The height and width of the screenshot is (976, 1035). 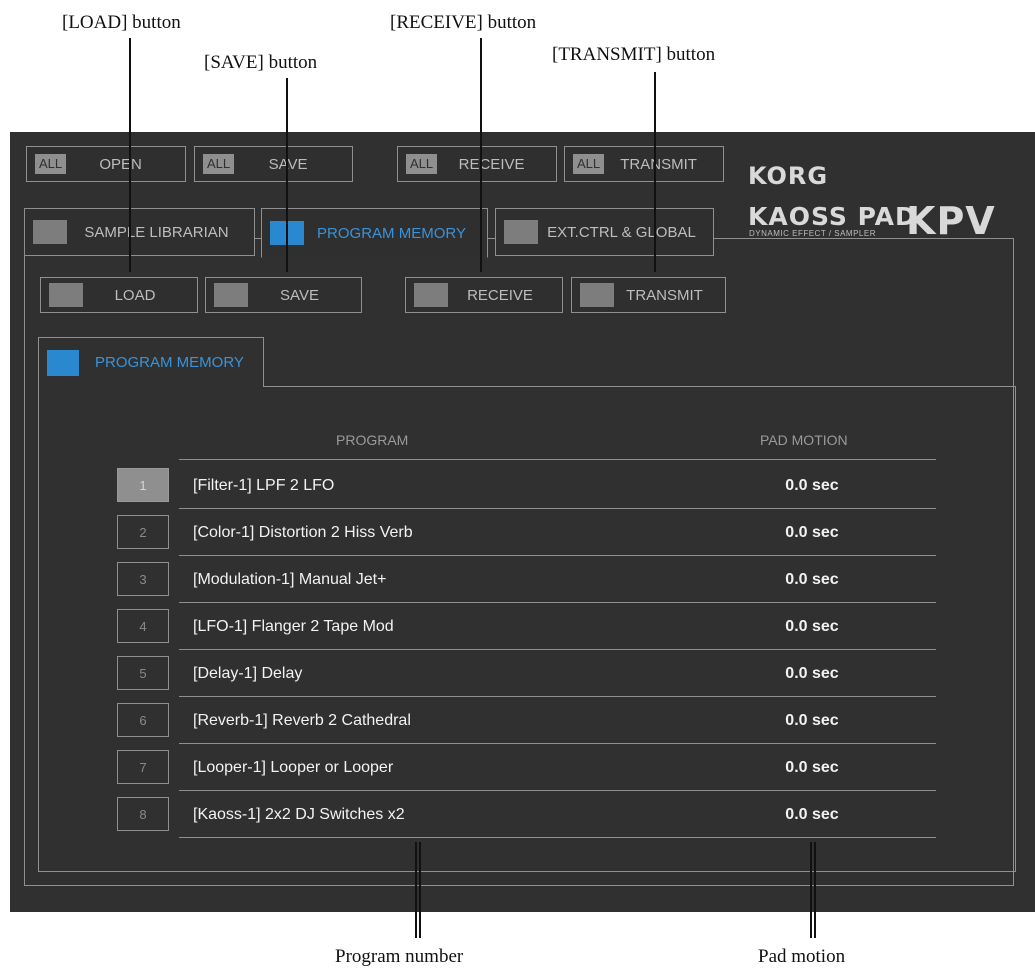 What do you see at coordinates (802, 956) in the screenshot?
I see `callout-pad-motion: Pad motion` at bounding box center [802, 956].